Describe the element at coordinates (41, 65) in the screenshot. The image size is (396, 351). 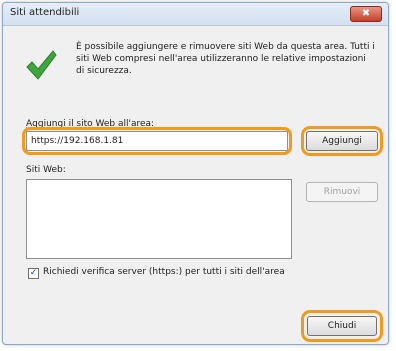
I see `checkmark-icon` at that location.